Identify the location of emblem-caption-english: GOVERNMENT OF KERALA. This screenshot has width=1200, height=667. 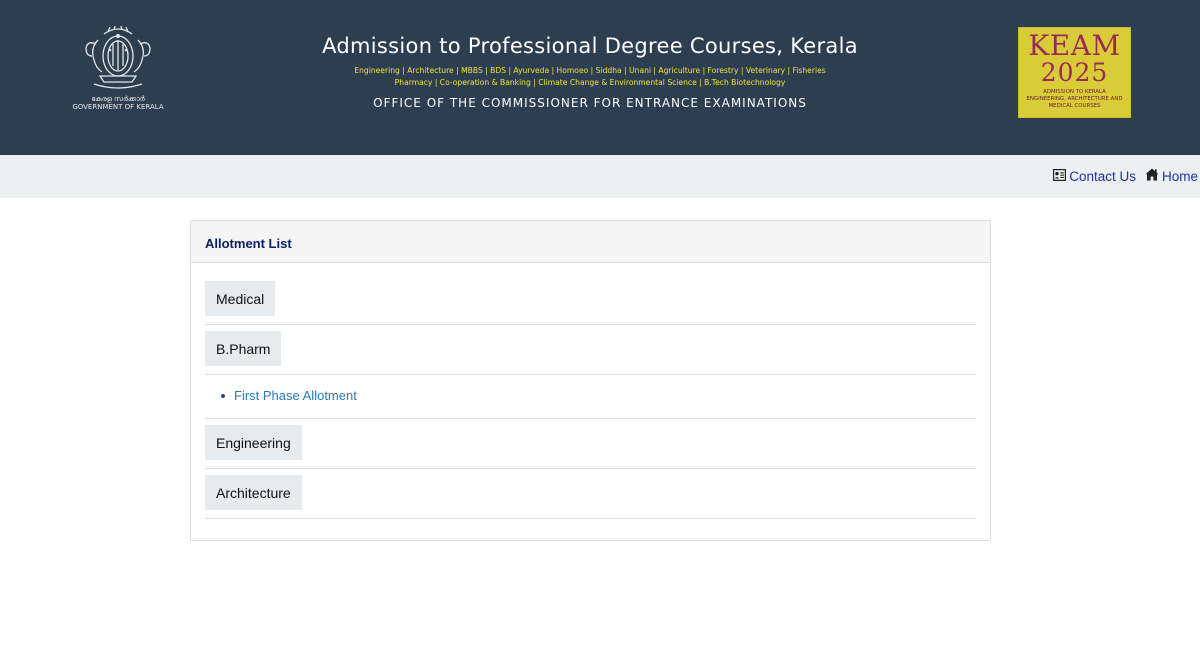
(118, 107).